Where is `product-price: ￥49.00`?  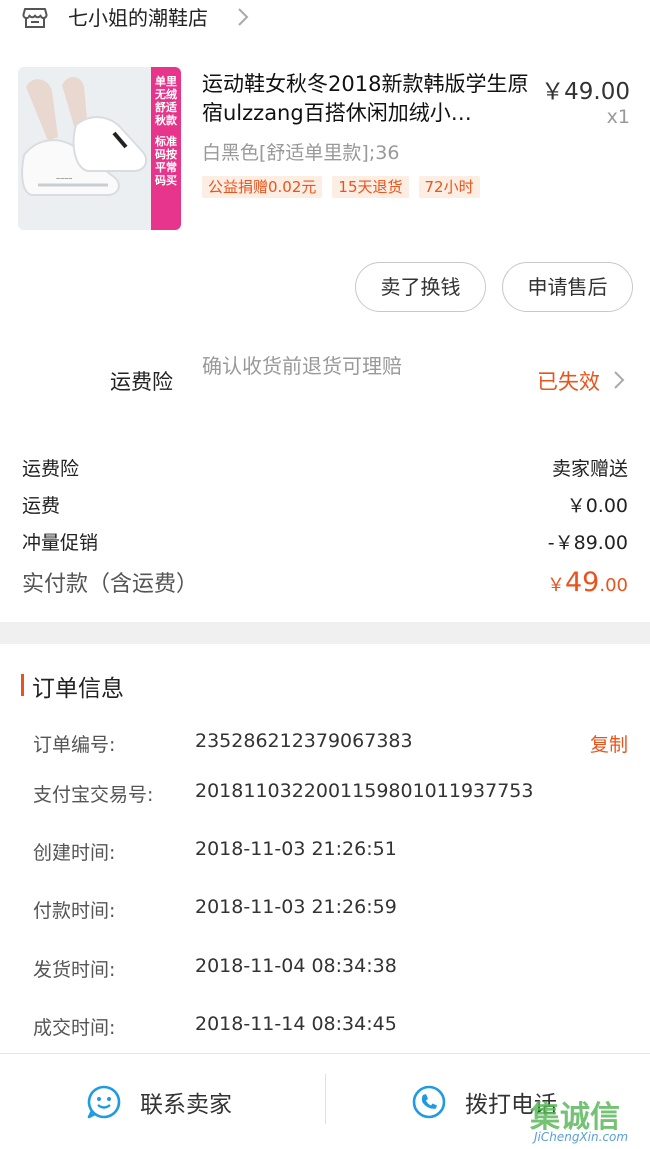
product-price: ￥49.00 is located at coordinates (585, 92).